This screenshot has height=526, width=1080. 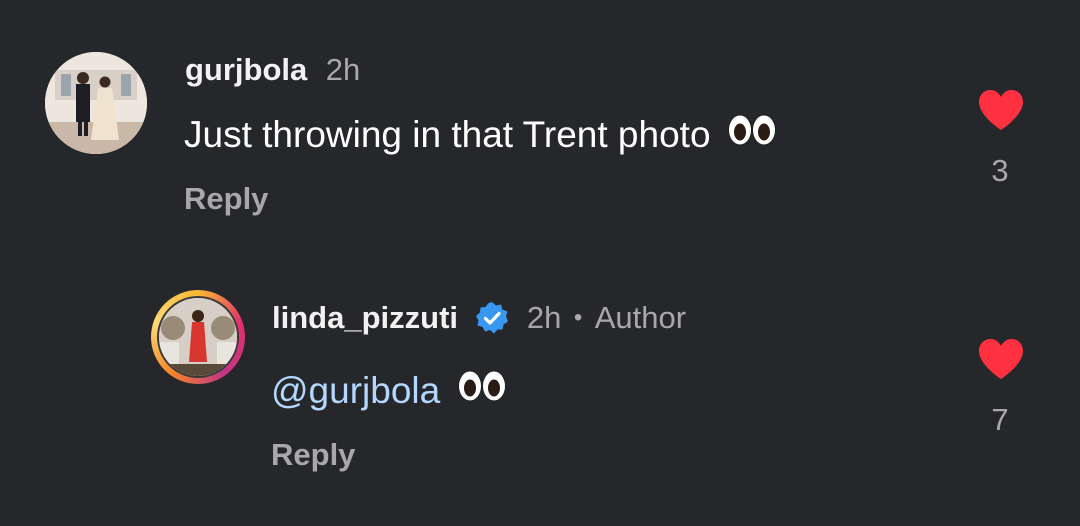 What do you see at coordinates (447, 134) in the screenshot?
I see `comment-body: Just throwing in that Trent photo` at bounding box center [447, 134].